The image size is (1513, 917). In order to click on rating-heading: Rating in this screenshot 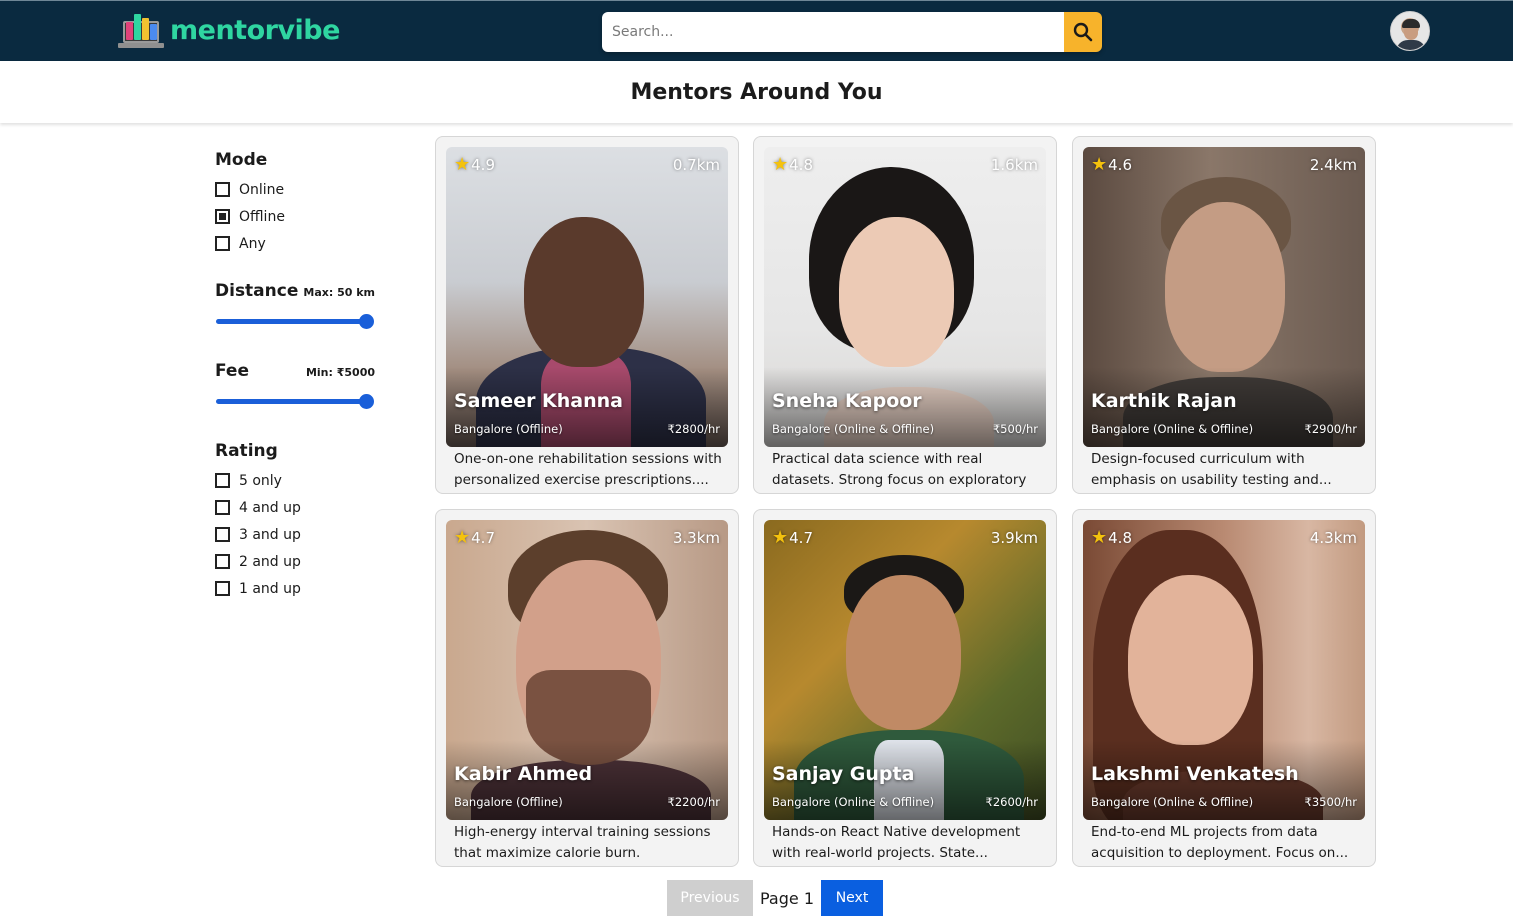, I will do `click(246, 451)`.